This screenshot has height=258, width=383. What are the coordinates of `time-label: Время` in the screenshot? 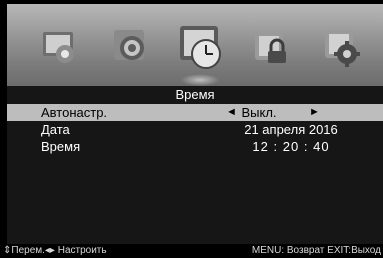 It's located at (61, 146).